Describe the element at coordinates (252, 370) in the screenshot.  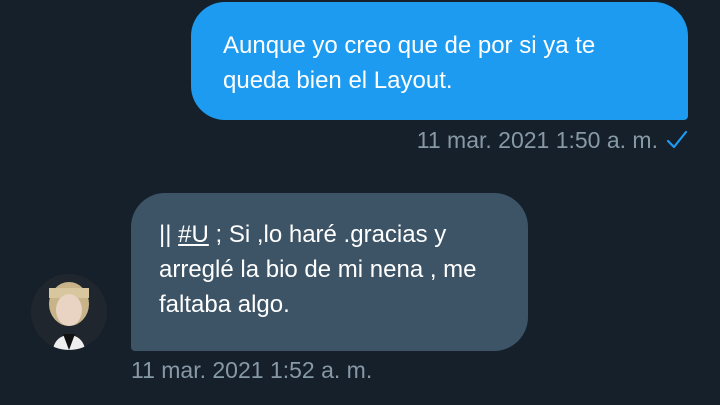
I see `incoming-message-timestamp: 11 mar. 2021 1:52 a. m.` at that location.